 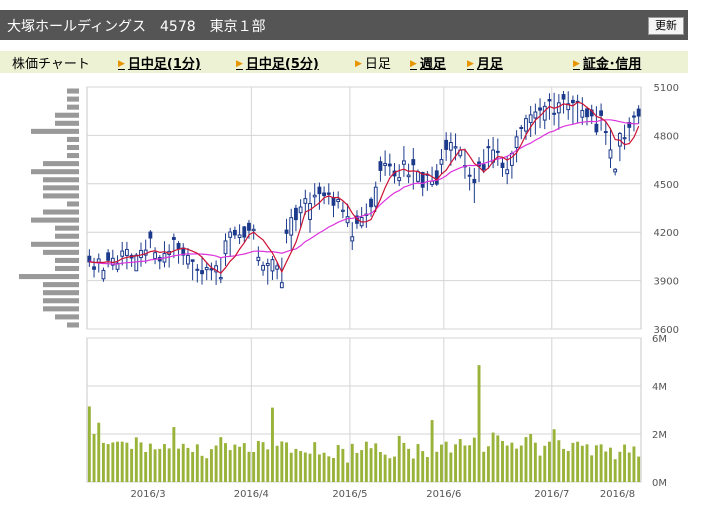 I want to click on x-tick-label: 2016/3, so click(x=147, y=494).